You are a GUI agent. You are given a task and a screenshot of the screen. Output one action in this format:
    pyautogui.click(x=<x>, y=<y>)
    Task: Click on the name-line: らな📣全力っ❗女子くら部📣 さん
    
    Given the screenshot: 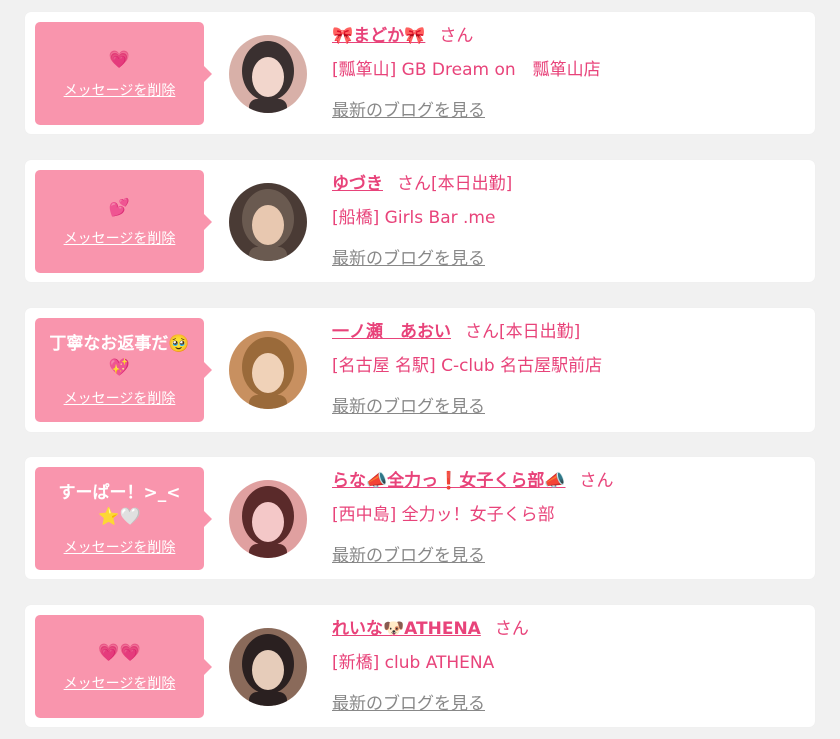 What is the action you would take?
    pyautogui.click(x=568, y=481)
    